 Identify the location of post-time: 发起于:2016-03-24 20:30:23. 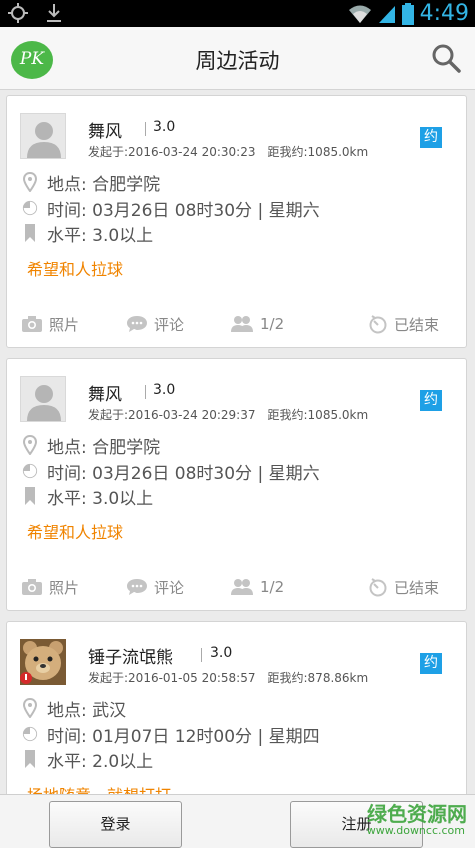
(172, 152).